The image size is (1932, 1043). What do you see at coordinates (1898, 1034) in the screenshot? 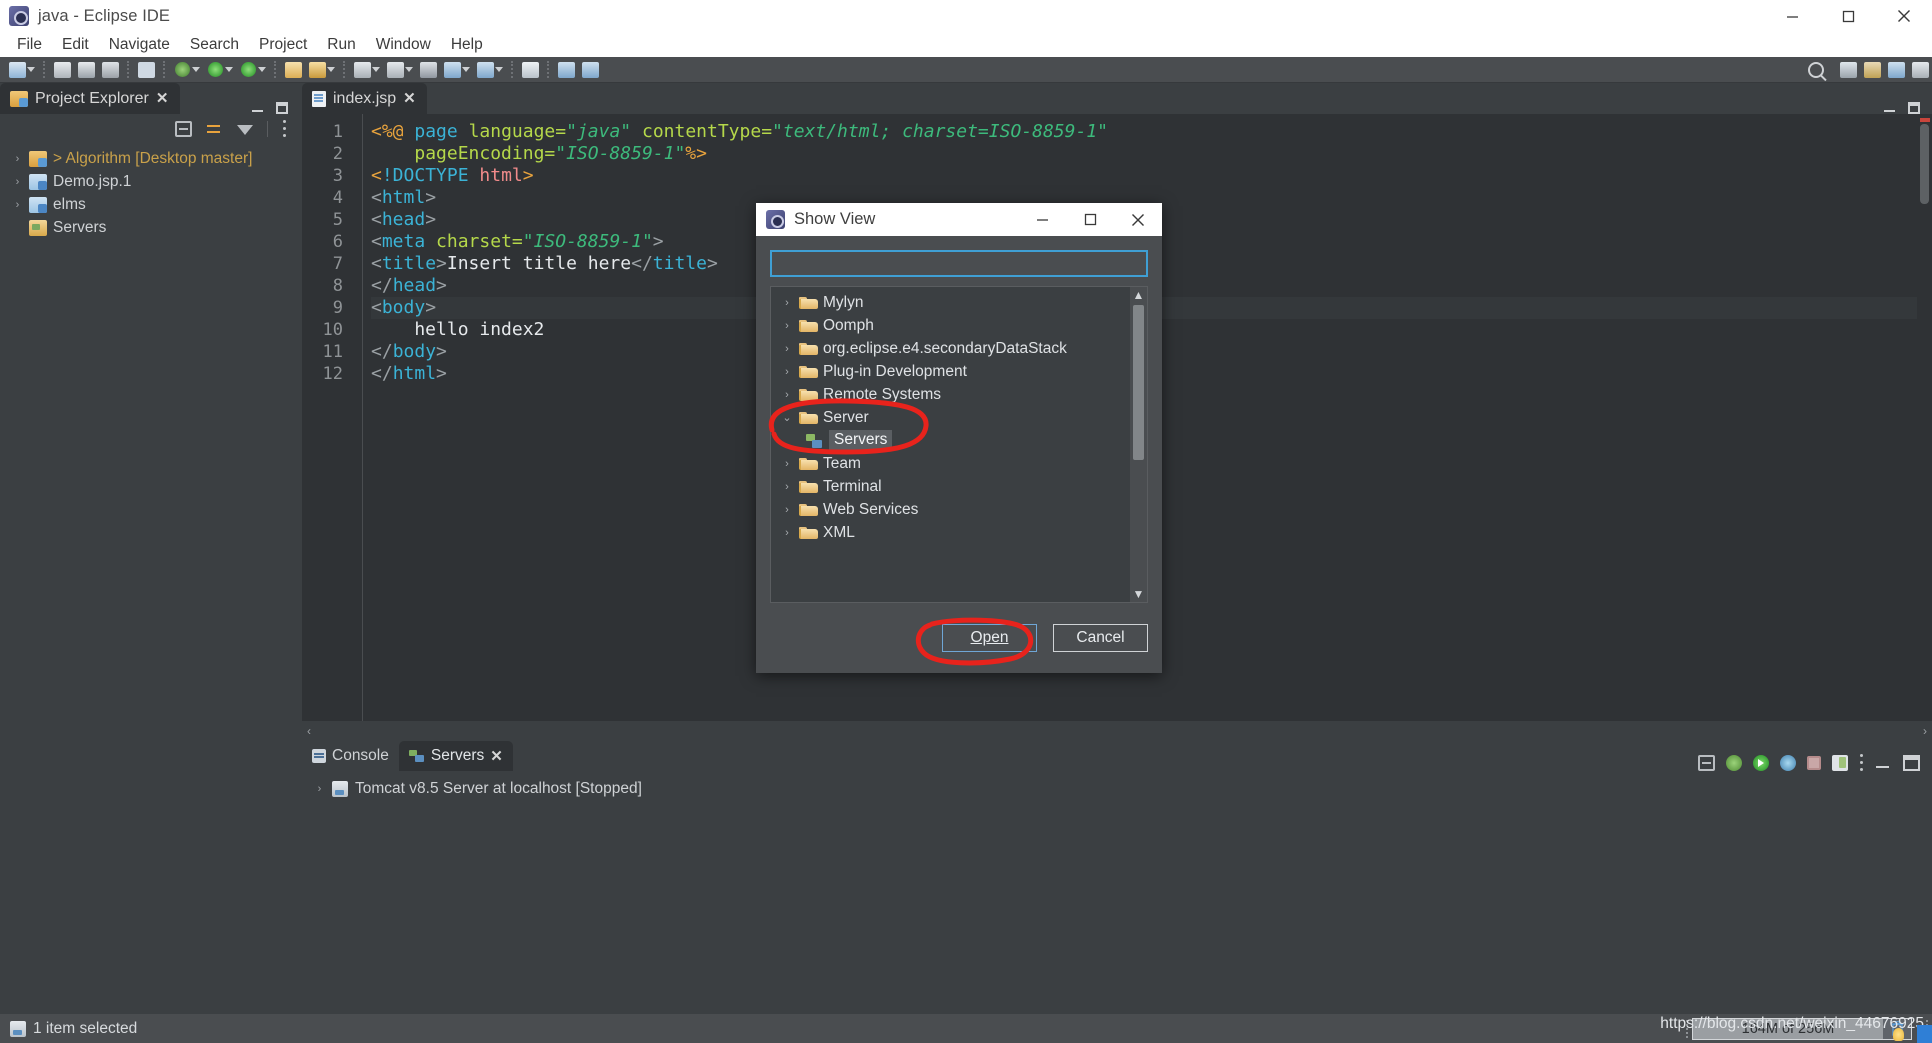
I see `tip-bulb-icon` at bounding box center [1898, 1034].